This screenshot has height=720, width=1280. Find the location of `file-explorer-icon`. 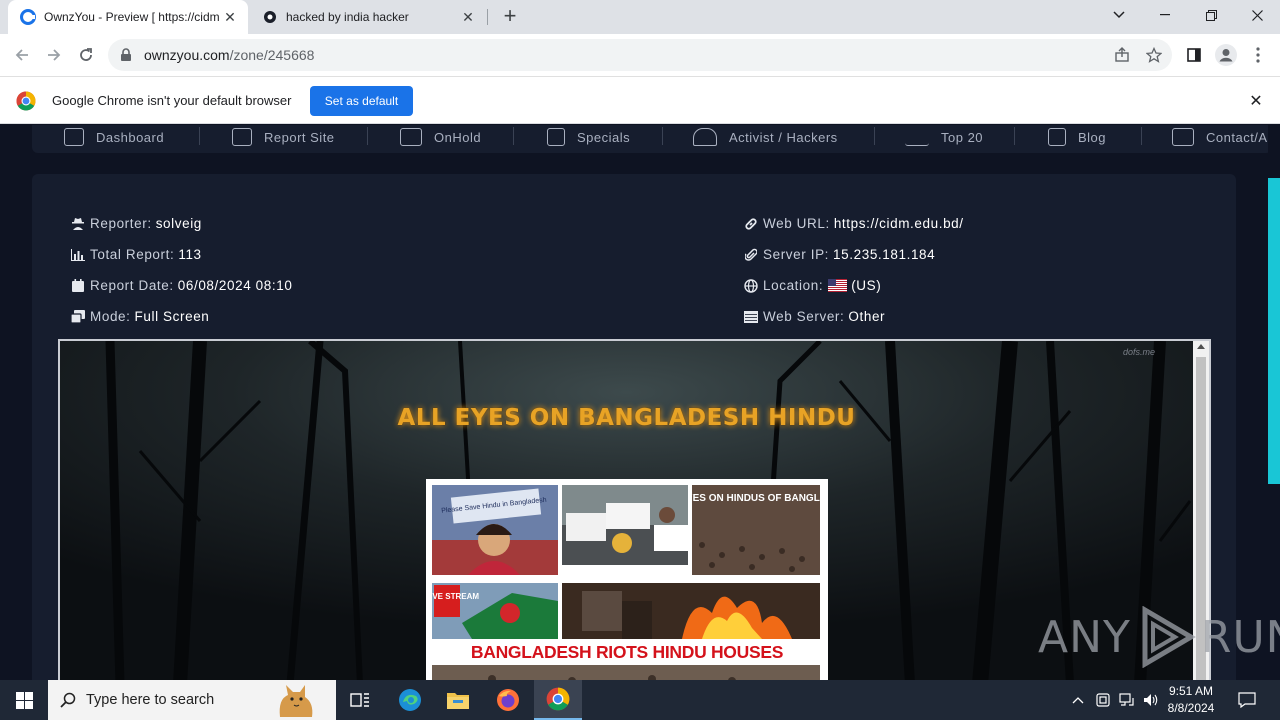

file-explorer-icon is located at coordinates (458, 700).